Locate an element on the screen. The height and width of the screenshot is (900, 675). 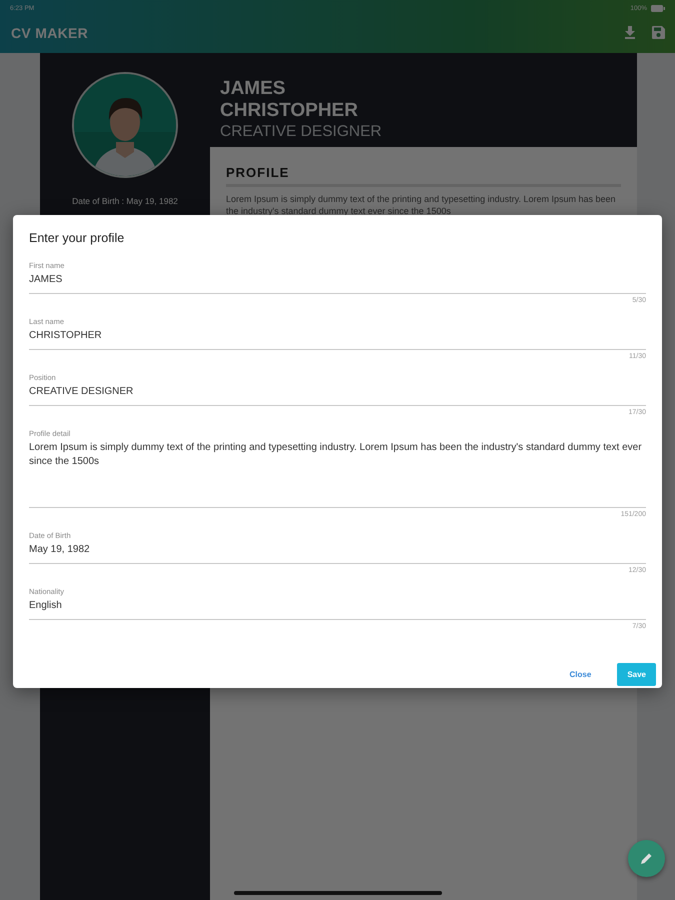
battery-icon is located at coordinates (658, 8).